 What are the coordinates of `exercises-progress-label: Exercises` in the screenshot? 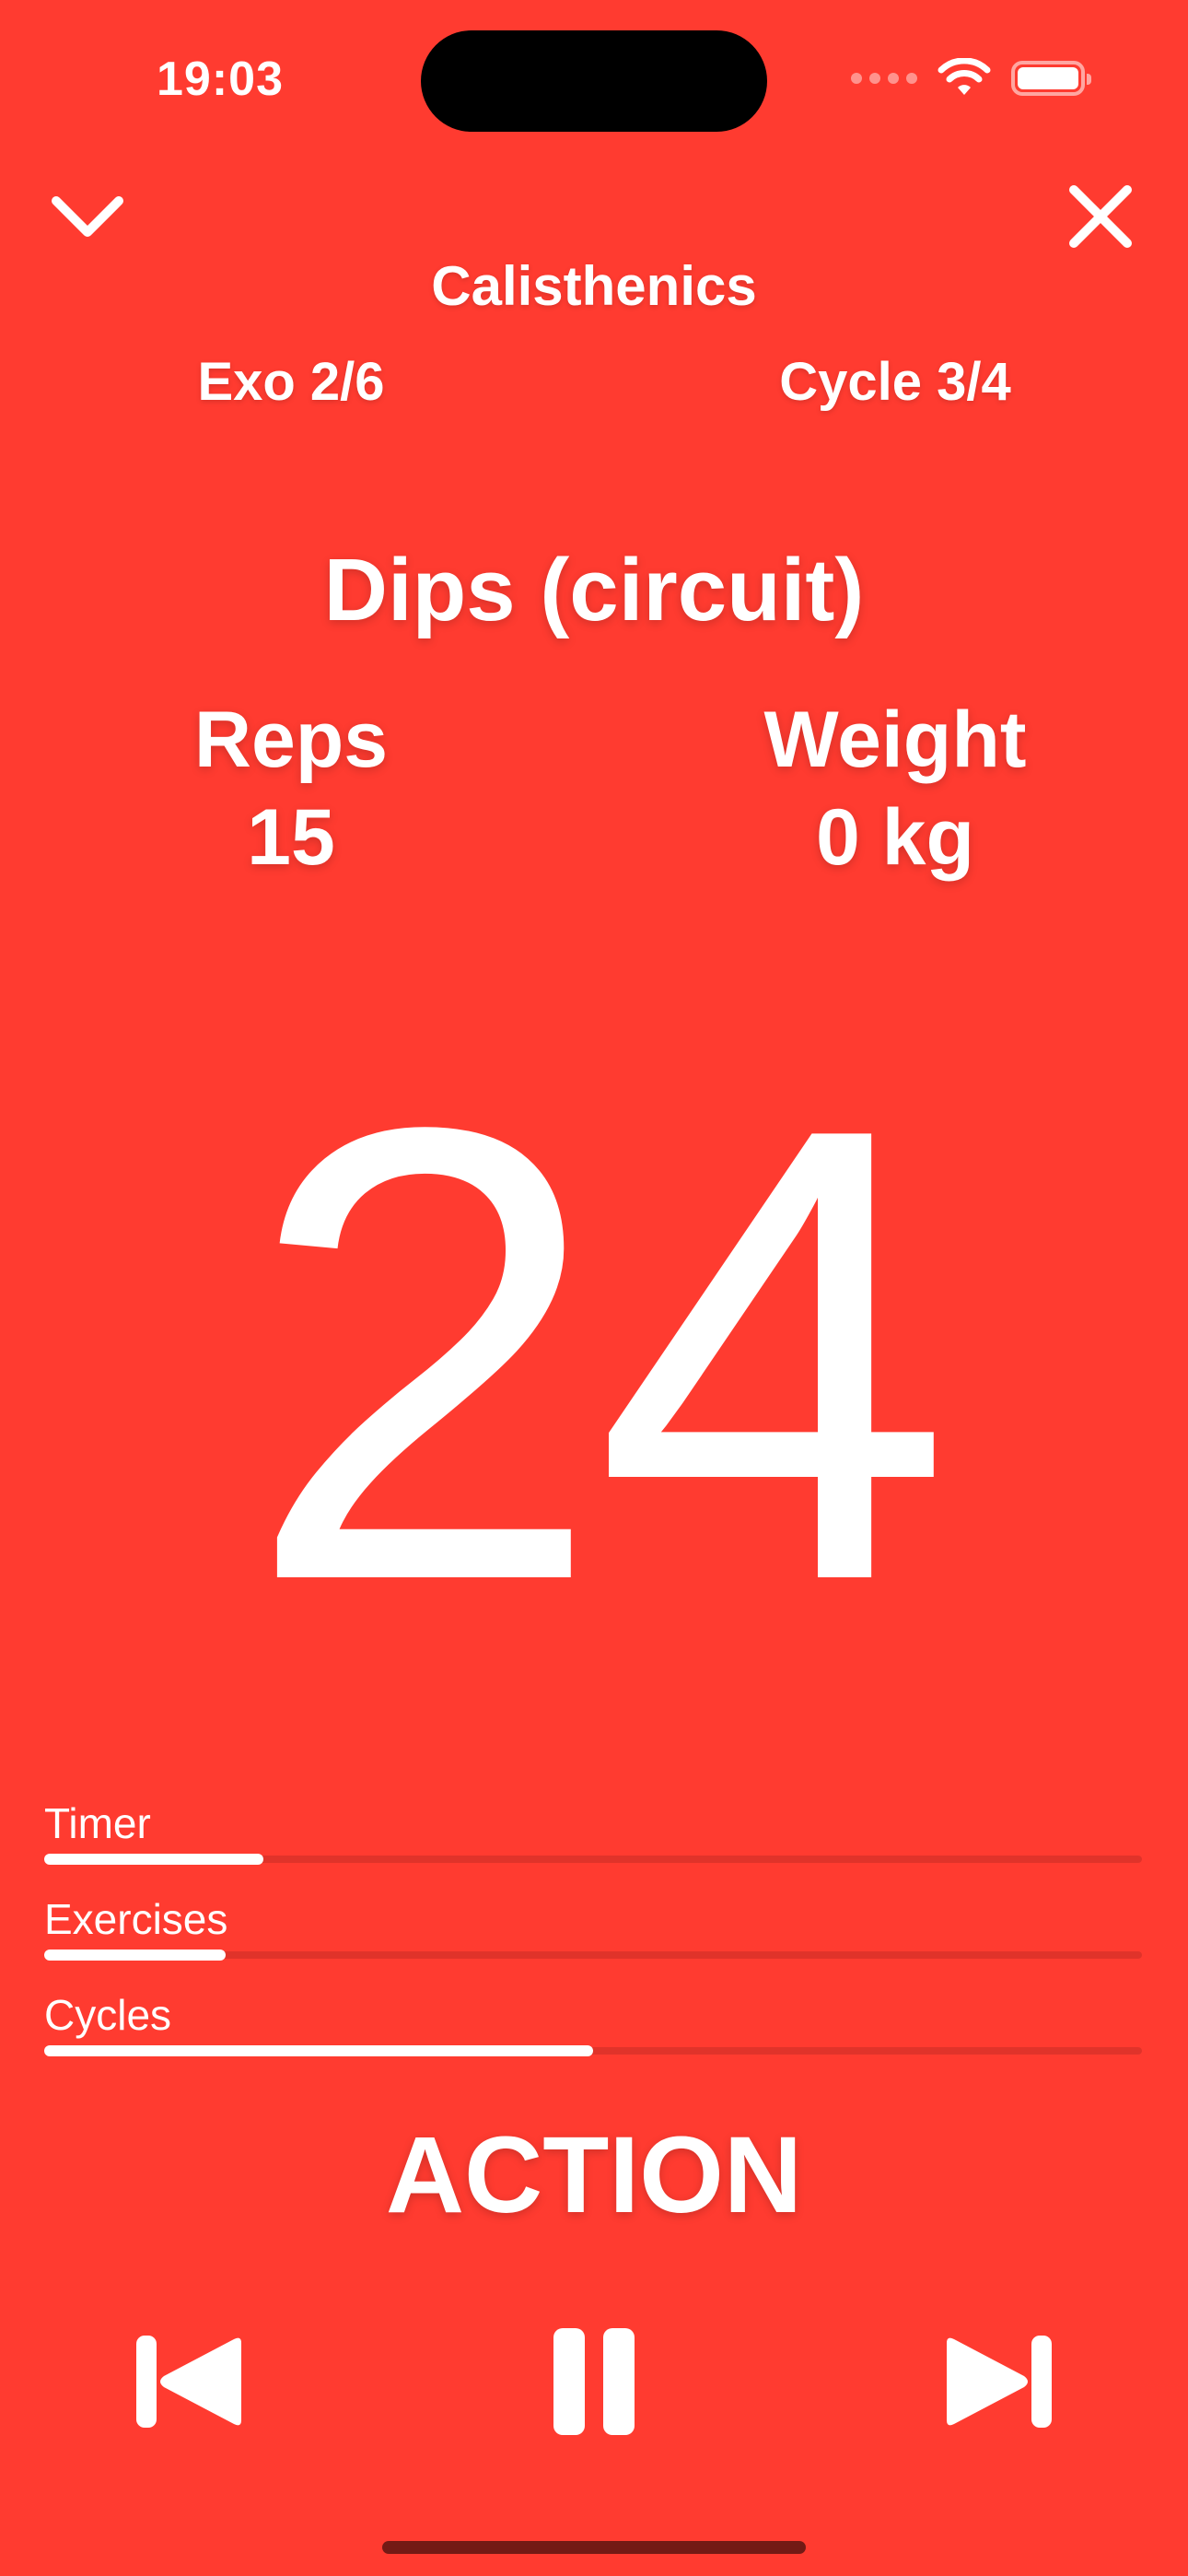 It's located at (136, 1919).